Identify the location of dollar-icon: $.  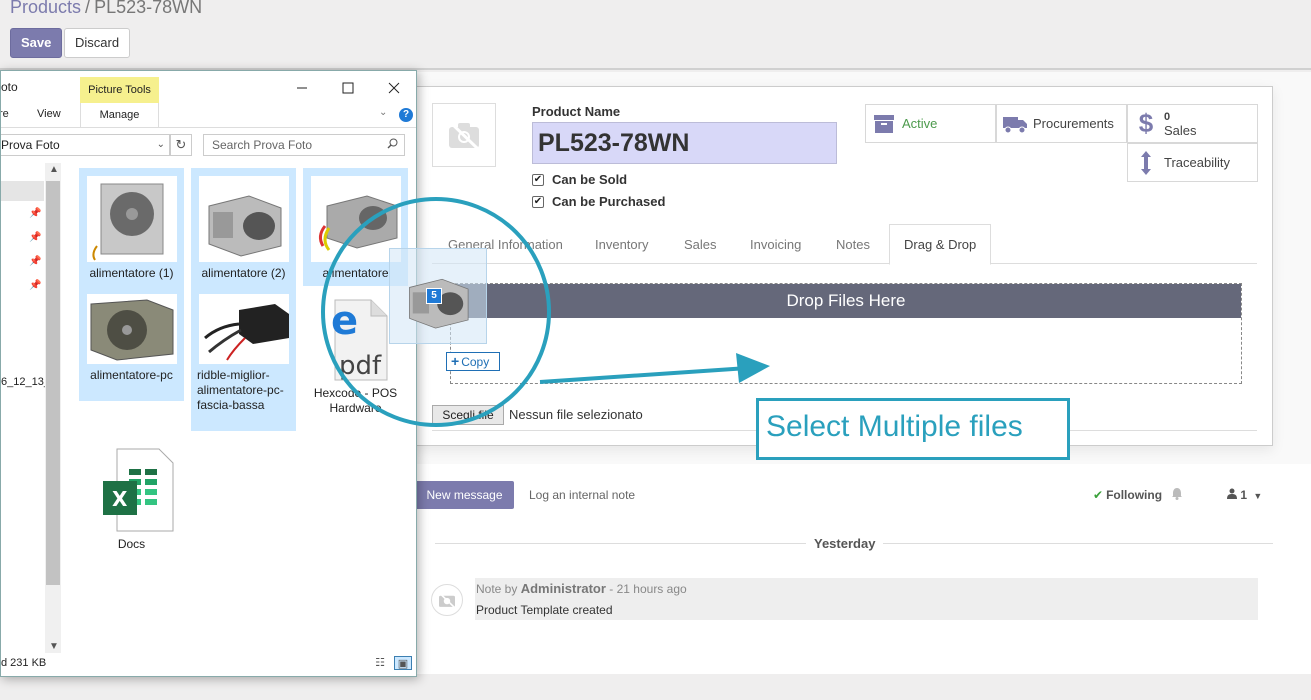
(1146, 123).